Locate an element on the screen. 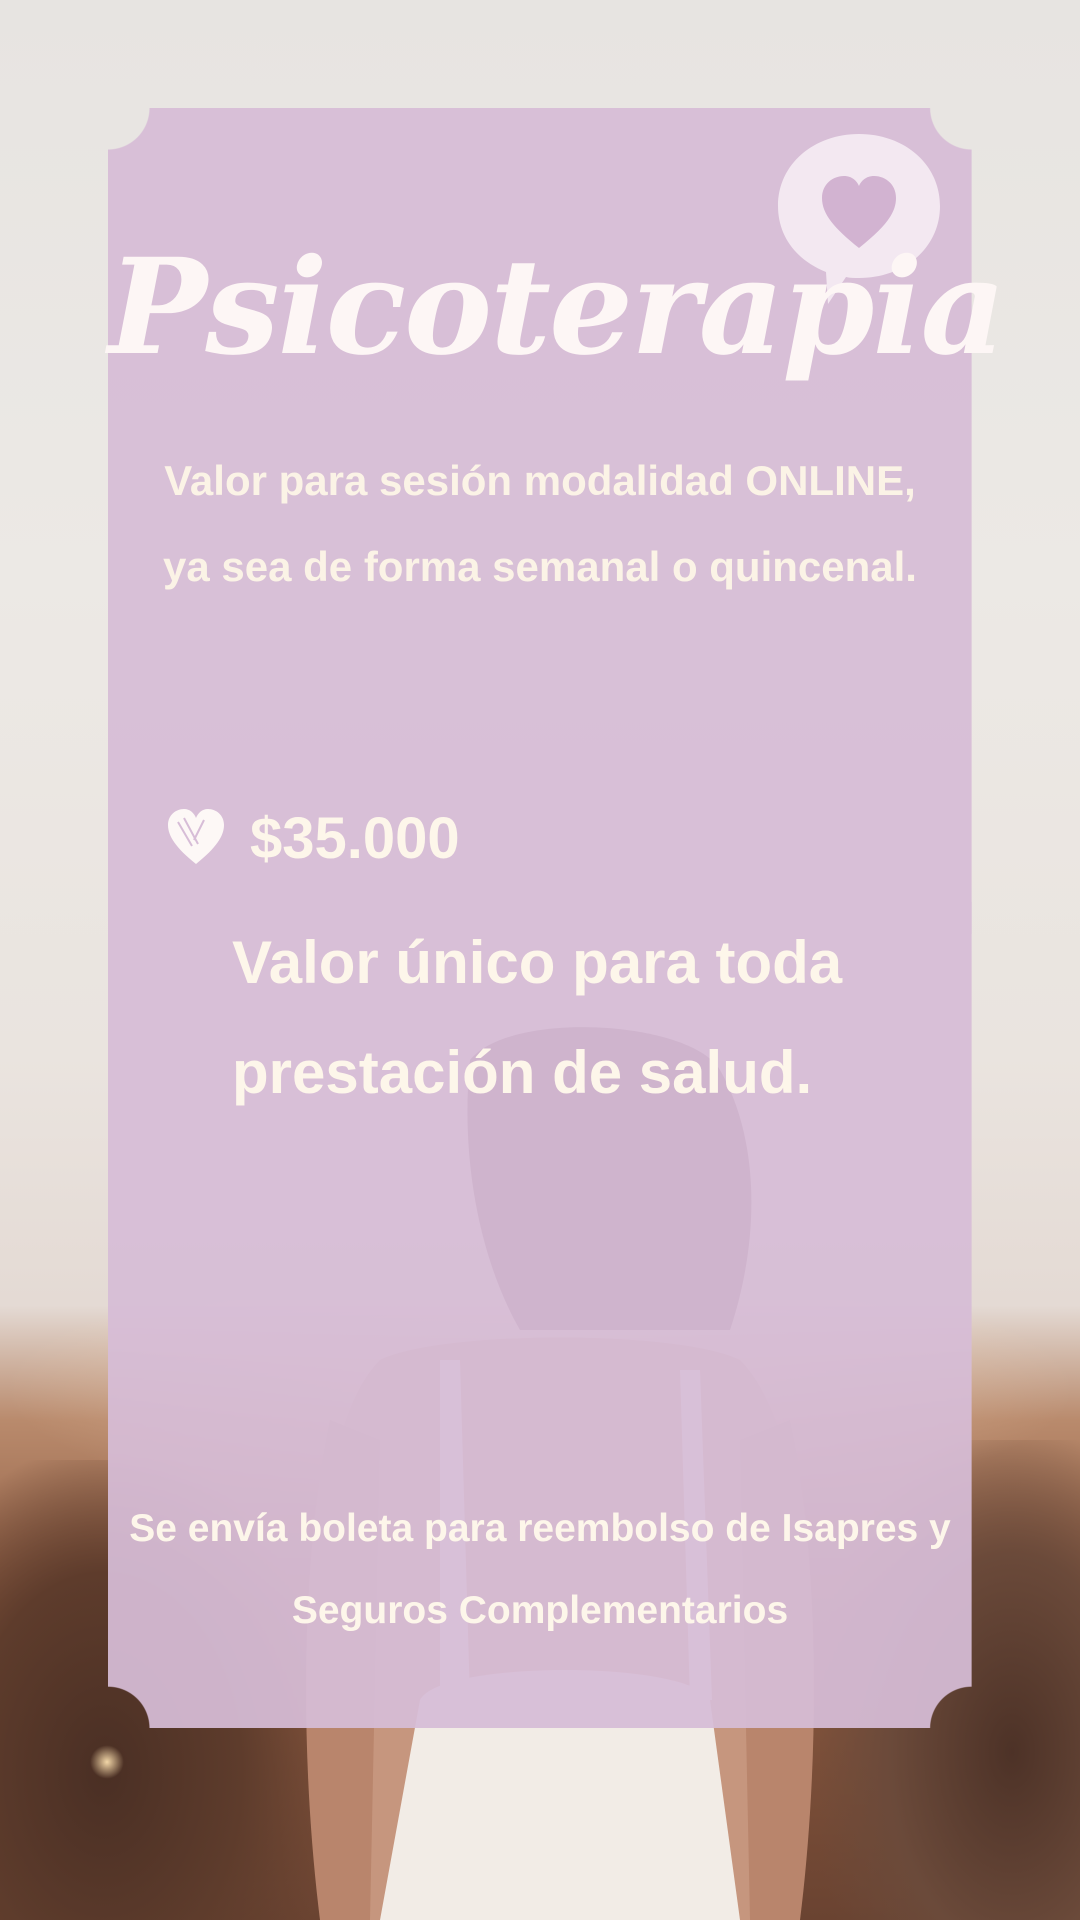 The height and width of the screenshot is (1920, 1080). price-row: $35.000 is located at coordinates (312, 838).